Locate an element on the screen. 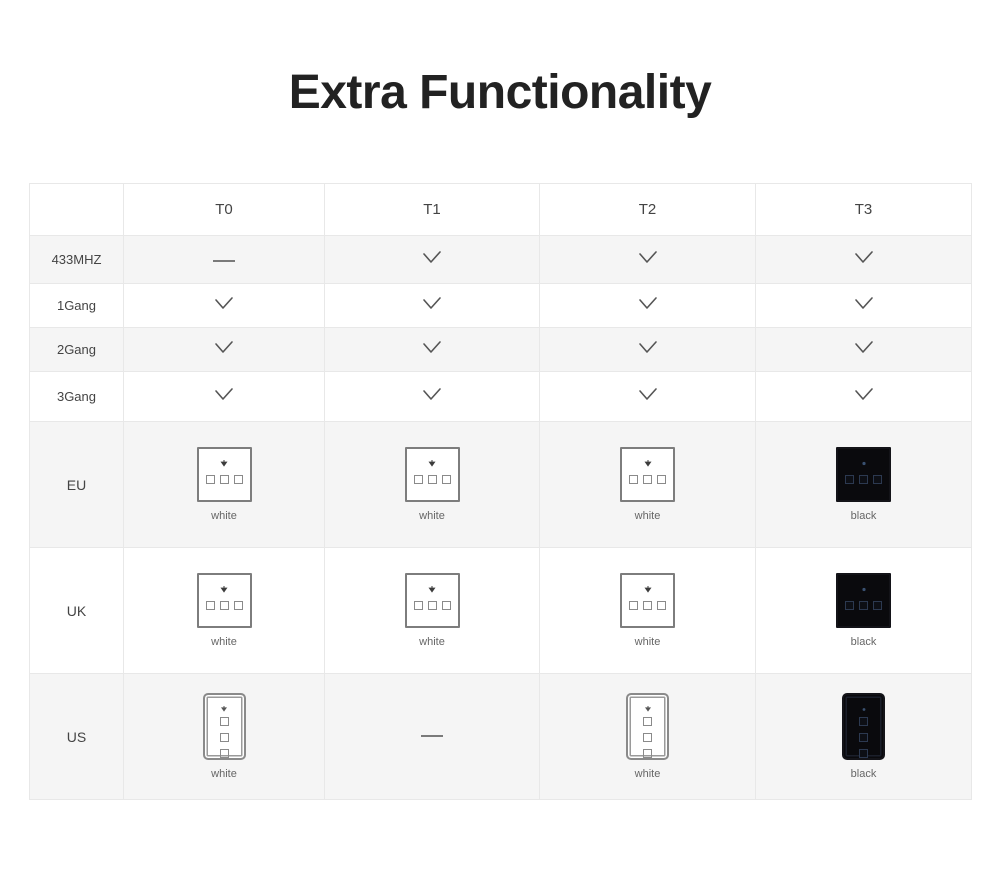 The width and height of the screenshot is (1000, 885). cell-eu-t3: black is located at coordinates (863, 484).